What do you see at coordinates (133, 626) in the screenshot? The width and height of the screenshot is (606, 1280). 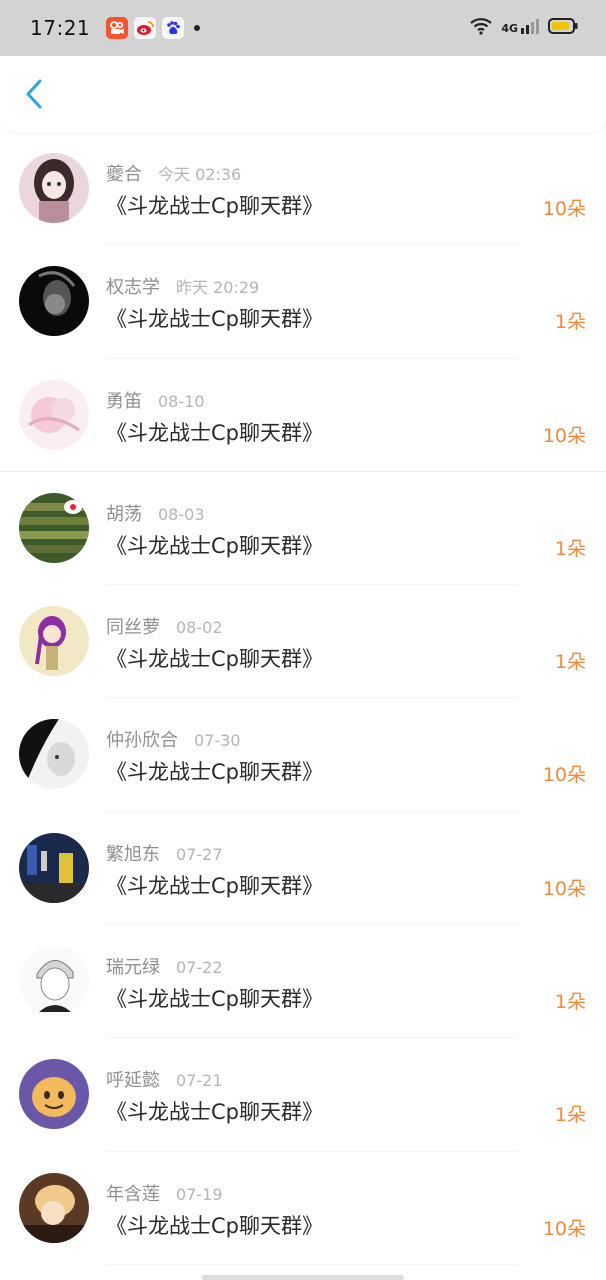 I see `sender-name: 同丝萝` at bounding box center [133, 626].